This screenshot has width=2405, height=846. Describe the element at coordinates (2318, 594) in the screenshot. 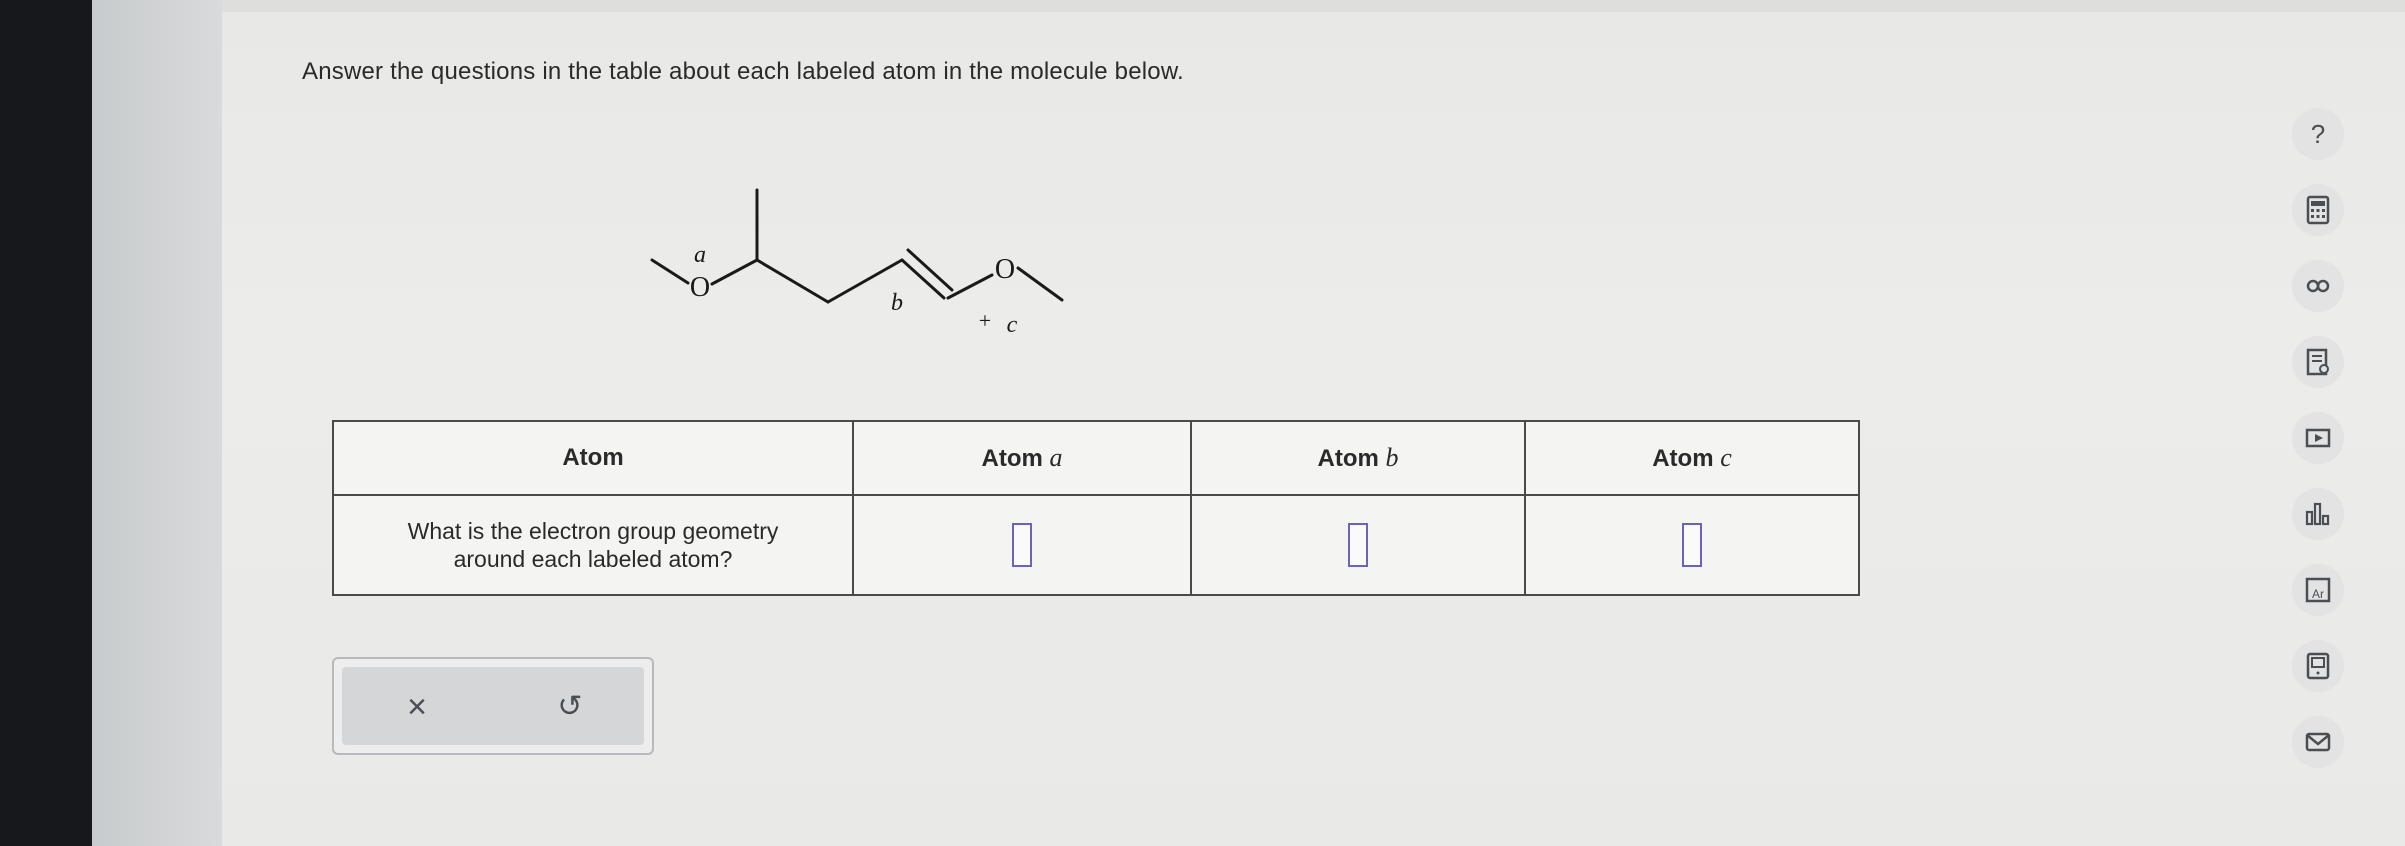

I see `svg-text: Ar` at that location.